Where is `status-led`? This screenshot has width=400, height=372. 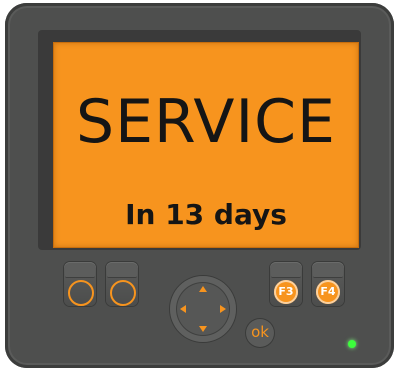
status-led is located at coordinates (352, 344).